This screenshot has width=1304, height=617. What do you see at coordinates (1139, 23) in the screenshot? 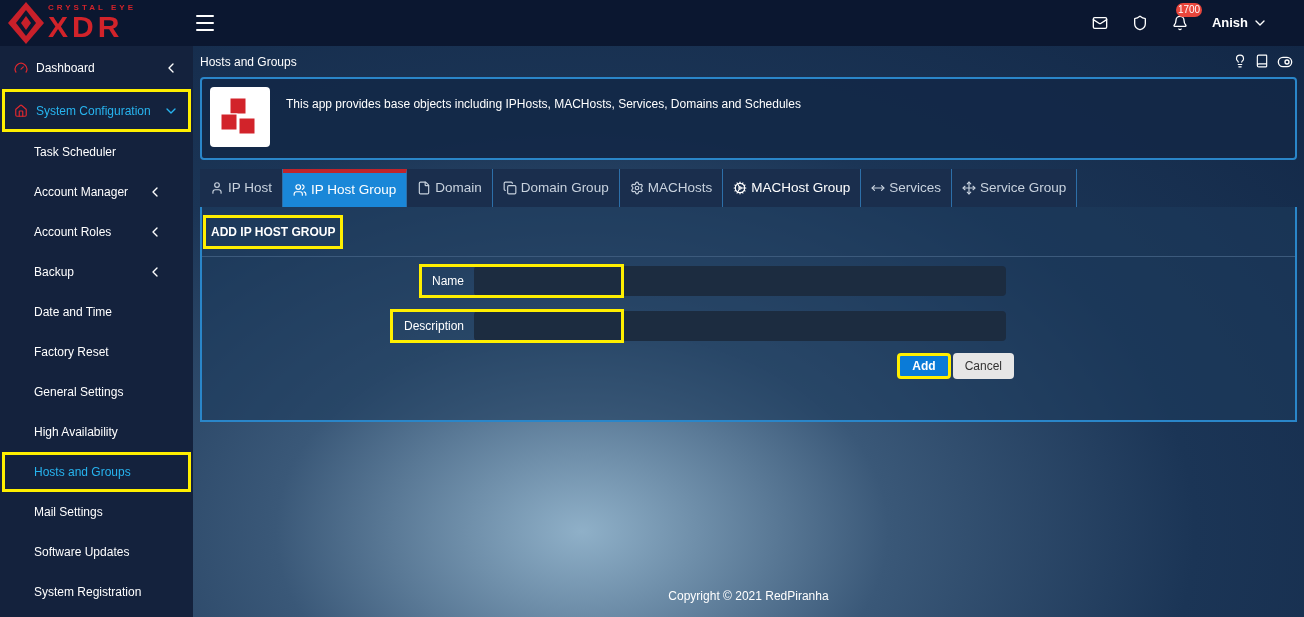
I see `shield-icon` at bounding box center [1139, 23].